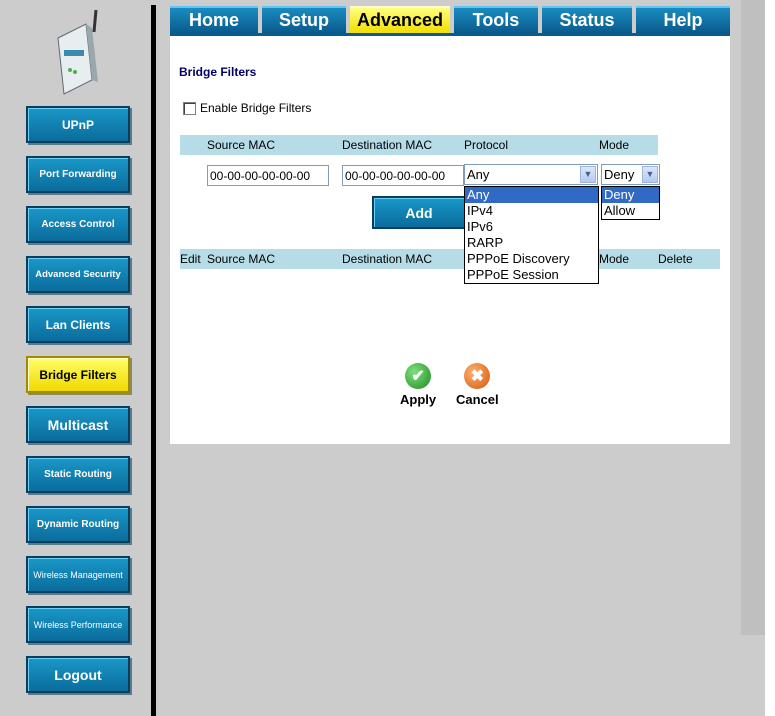 This screenshot has width=775, height=716. I want to click on col-edit: Edit, so click(190, 259).